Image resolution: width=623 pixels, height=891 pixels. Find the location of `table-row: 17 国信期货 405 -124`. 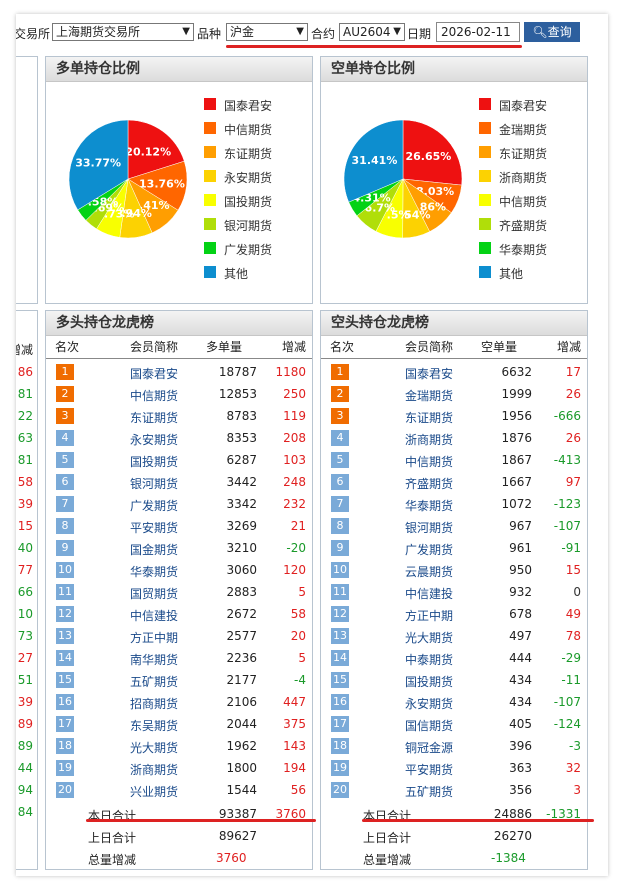

table-row: 17 国信期货 405 -124 is located at coordinates (454, 725).